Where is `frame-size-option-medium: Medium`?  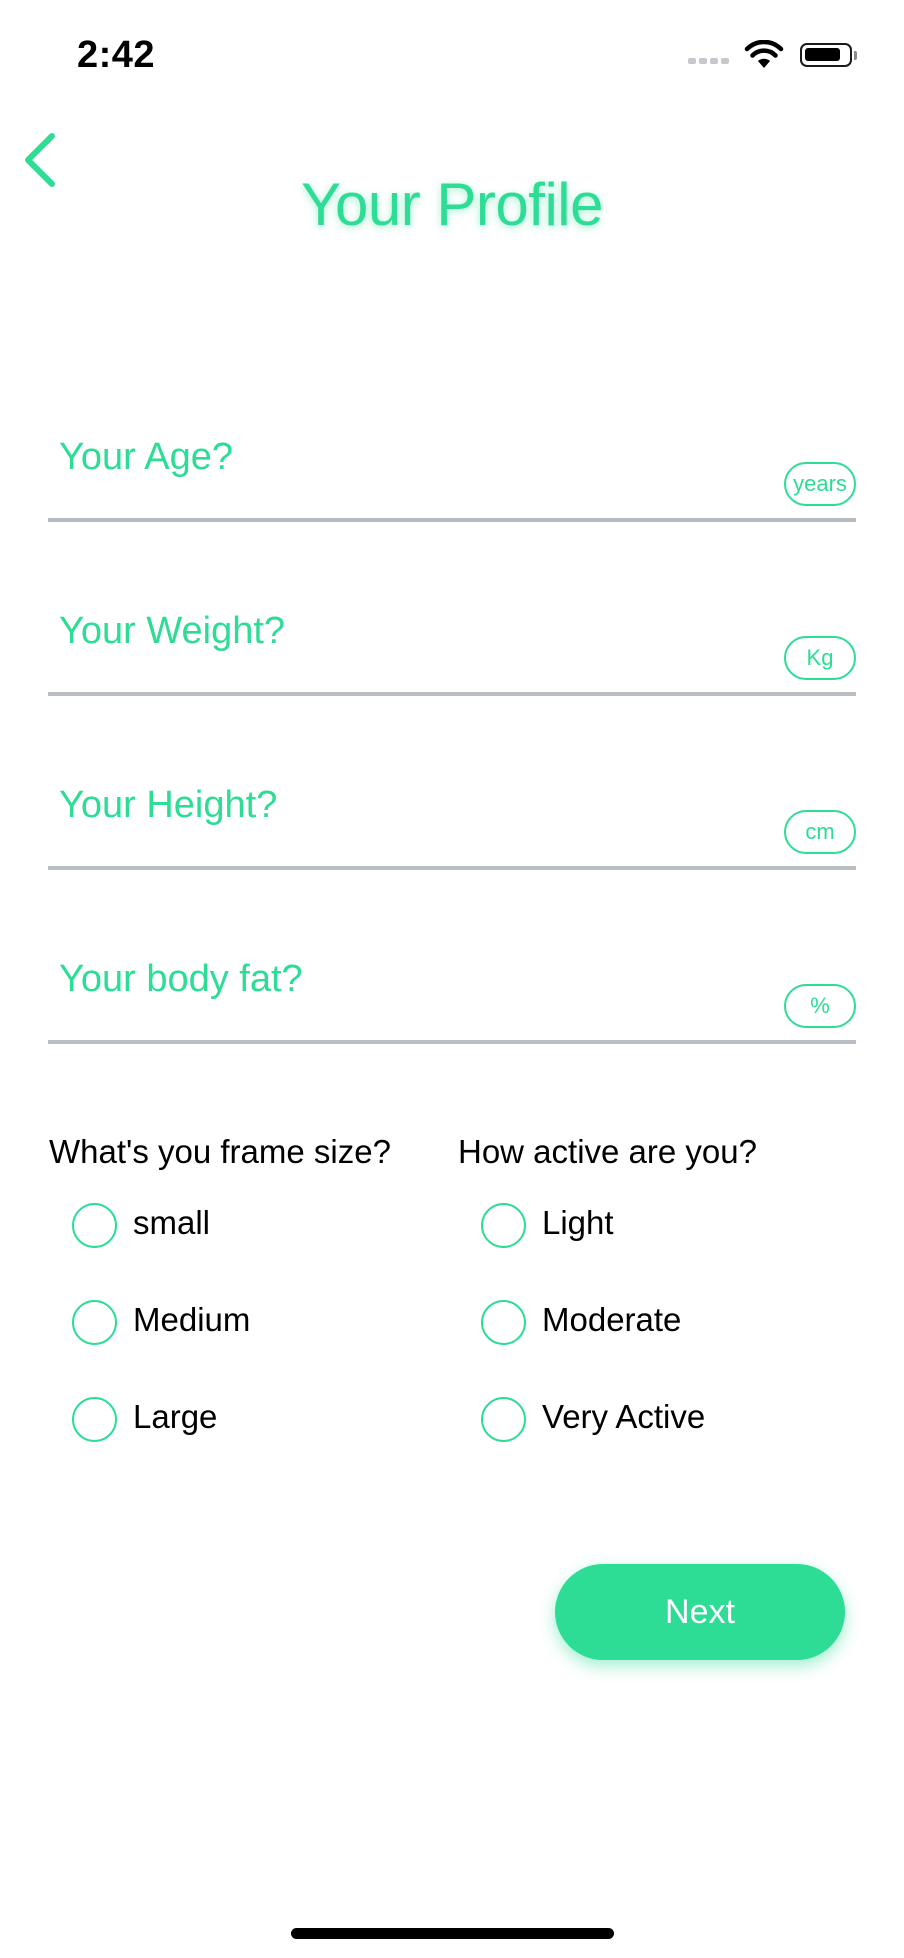 frame-size-option-medium: Medium is located at coordinates (197, 1325).